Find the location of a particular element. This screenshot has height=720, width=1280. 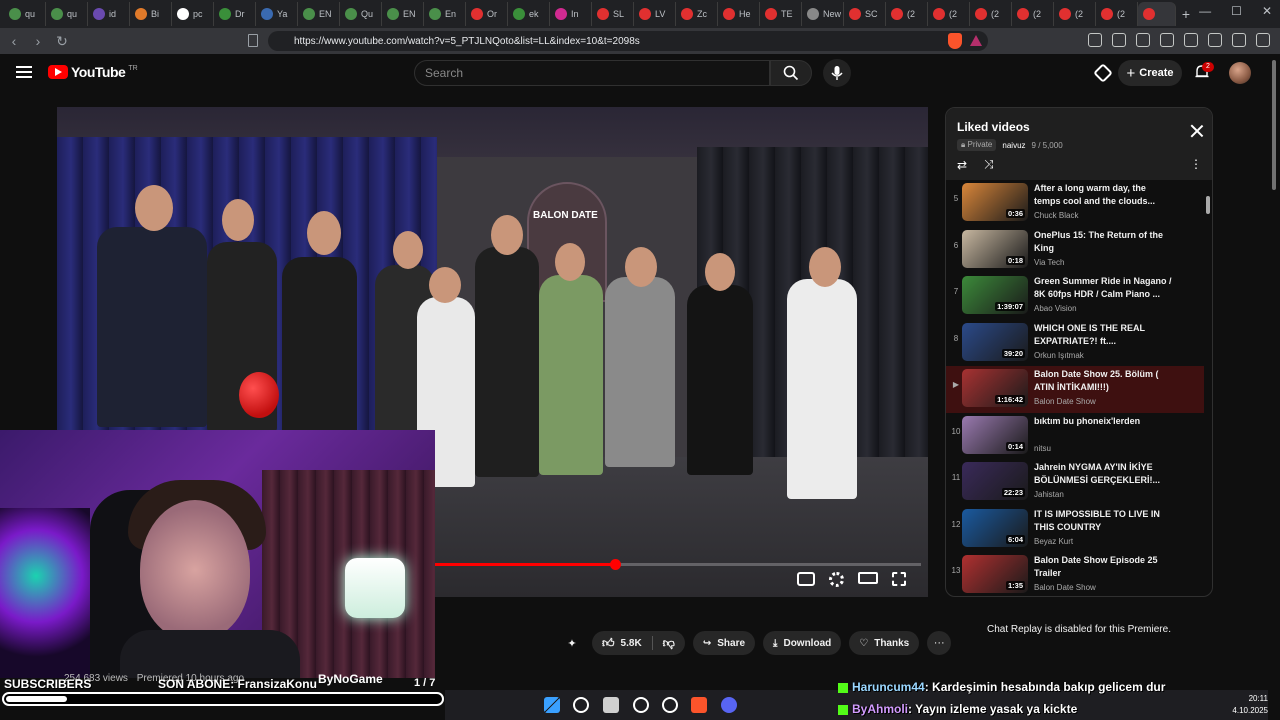

hamburger-menu-icon is located at coordinates (24, 72).